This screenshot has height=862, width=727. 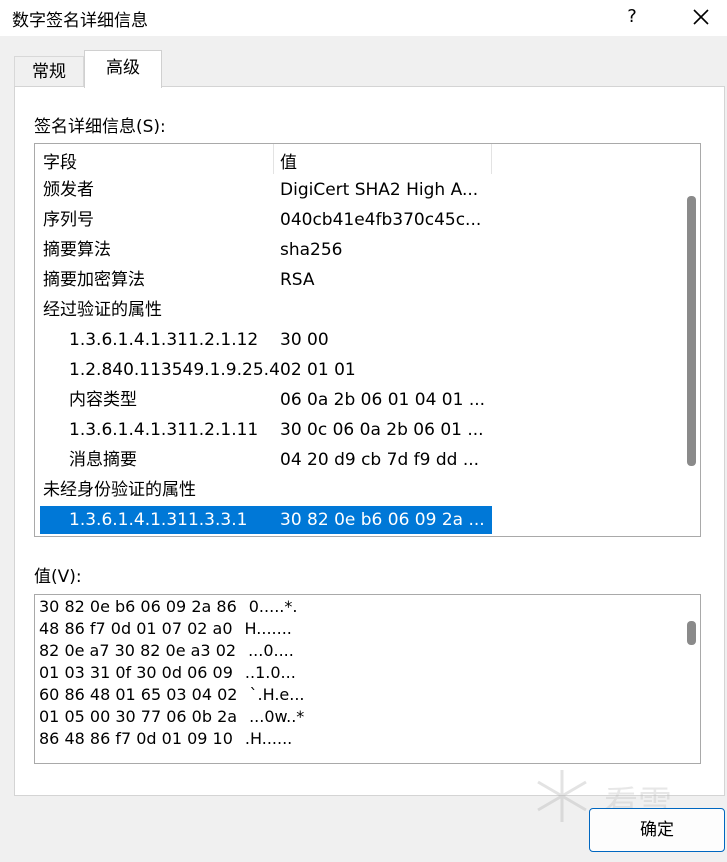 I want to click on row-field: 消息摘要, so click(x=103, y=460).